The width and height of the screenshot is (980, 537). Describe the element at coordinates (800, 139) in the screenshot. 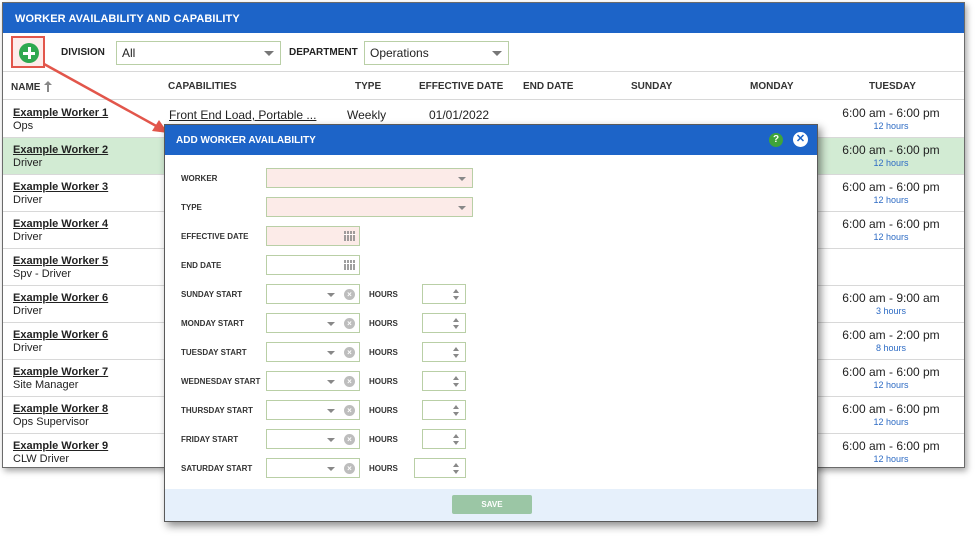

I see `close-icon: ✕` at that location.